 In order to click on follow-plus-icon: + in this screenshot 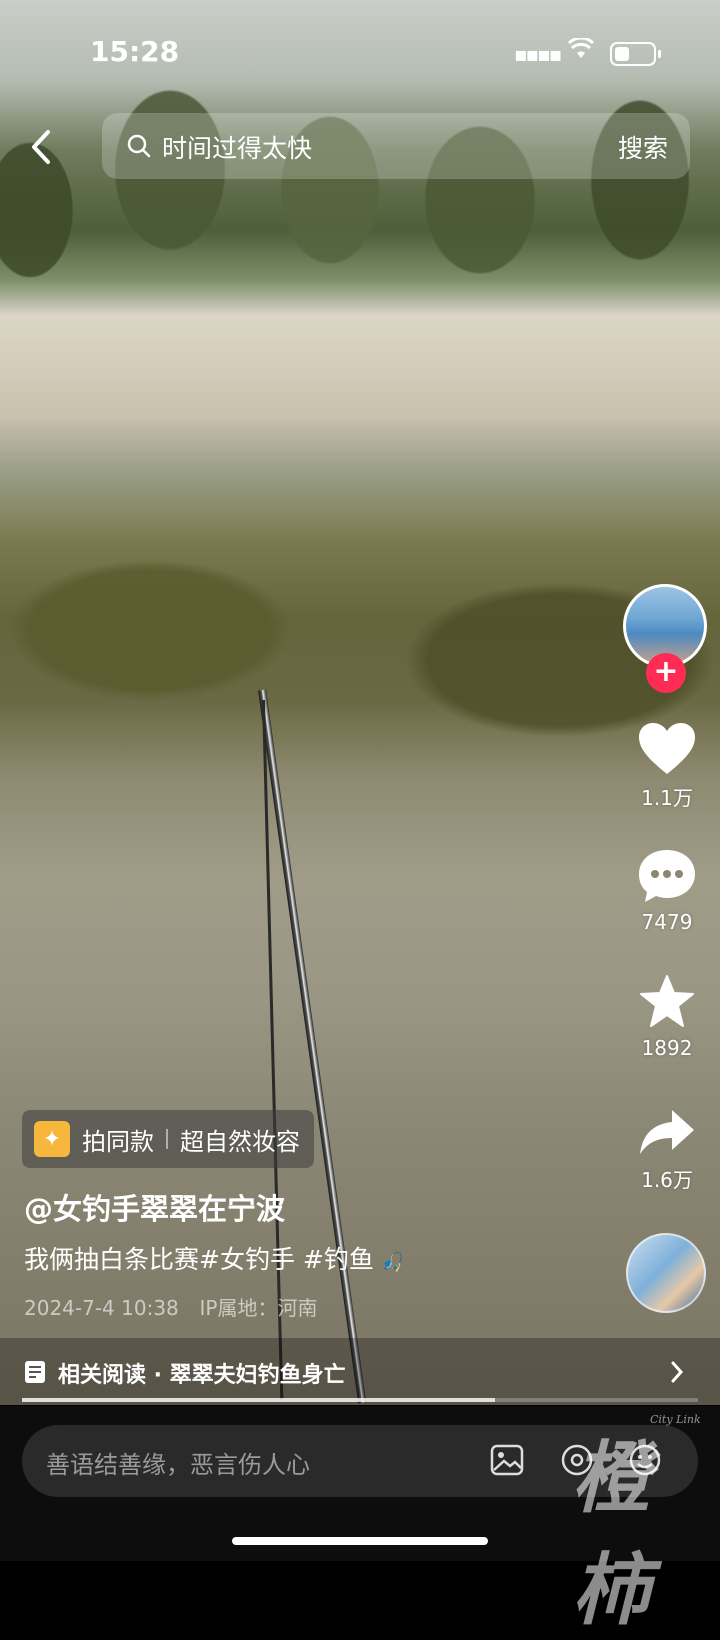, I will do `click(666, 673)`.